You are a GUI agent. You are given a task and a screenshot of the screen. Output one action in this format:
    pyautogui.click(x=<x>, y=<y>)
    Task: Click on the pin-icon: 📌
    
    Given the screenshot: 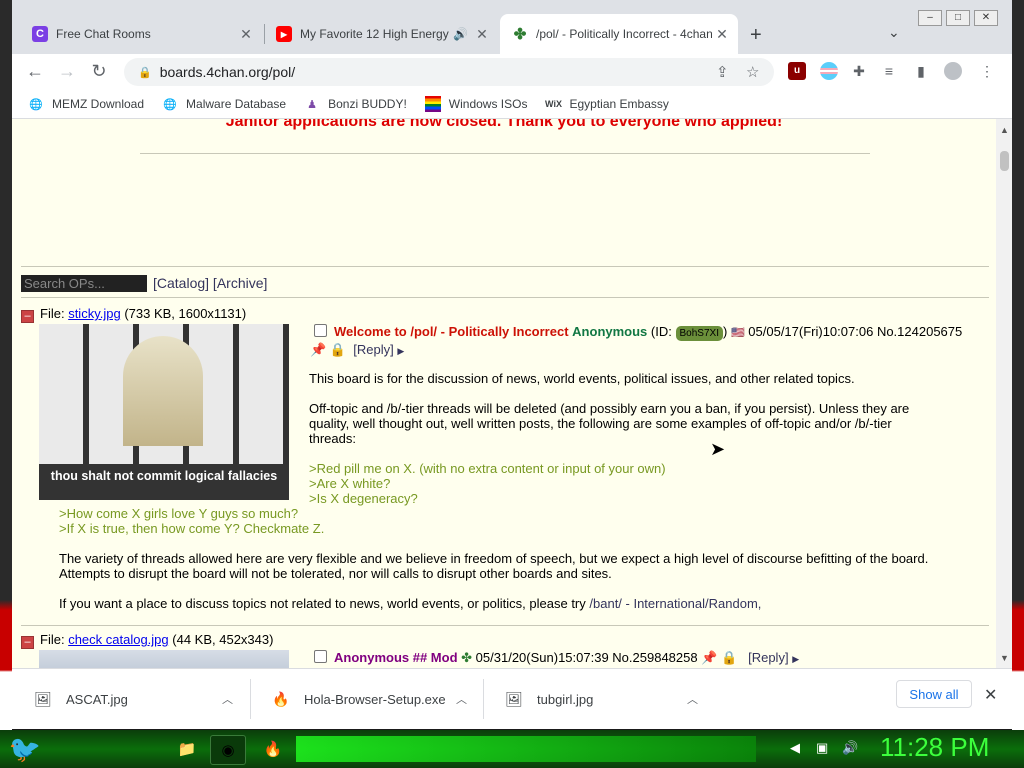 What is the action you would take?
    pyautogui.click(x=318, y=349)
    